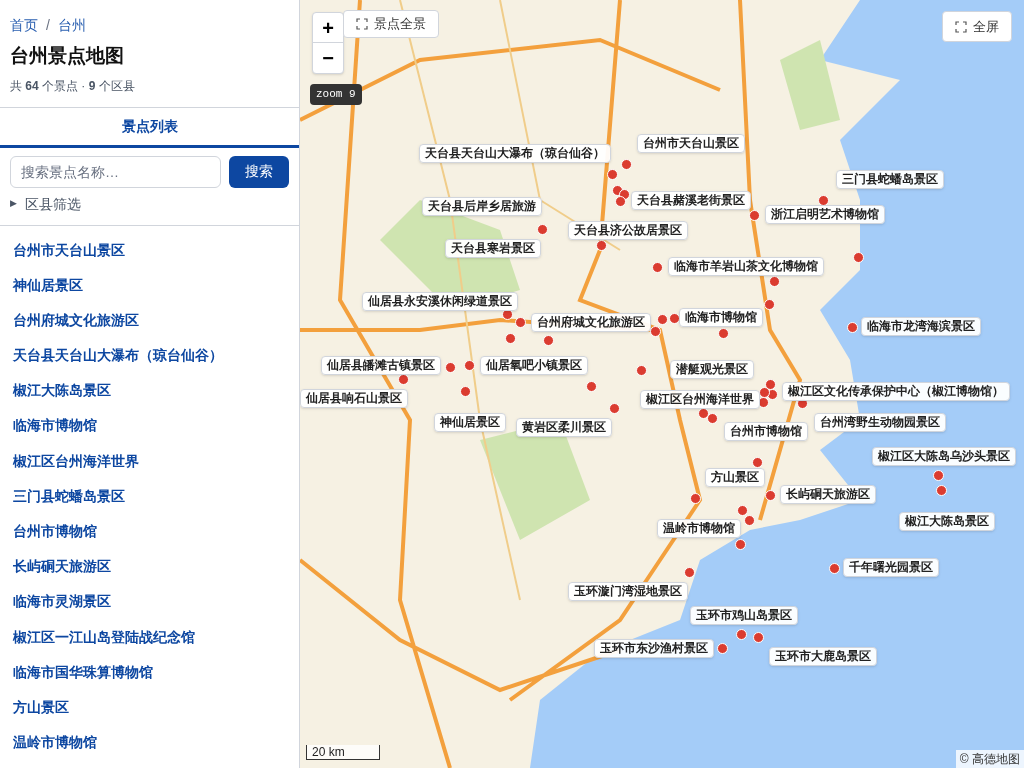 This screenshot has width=1024, height=768. What do you see at coordinates (947, 521) in the screenshot?
I see `spot-label: 椒江大陈岛景区` at bounding box center [947, 521].